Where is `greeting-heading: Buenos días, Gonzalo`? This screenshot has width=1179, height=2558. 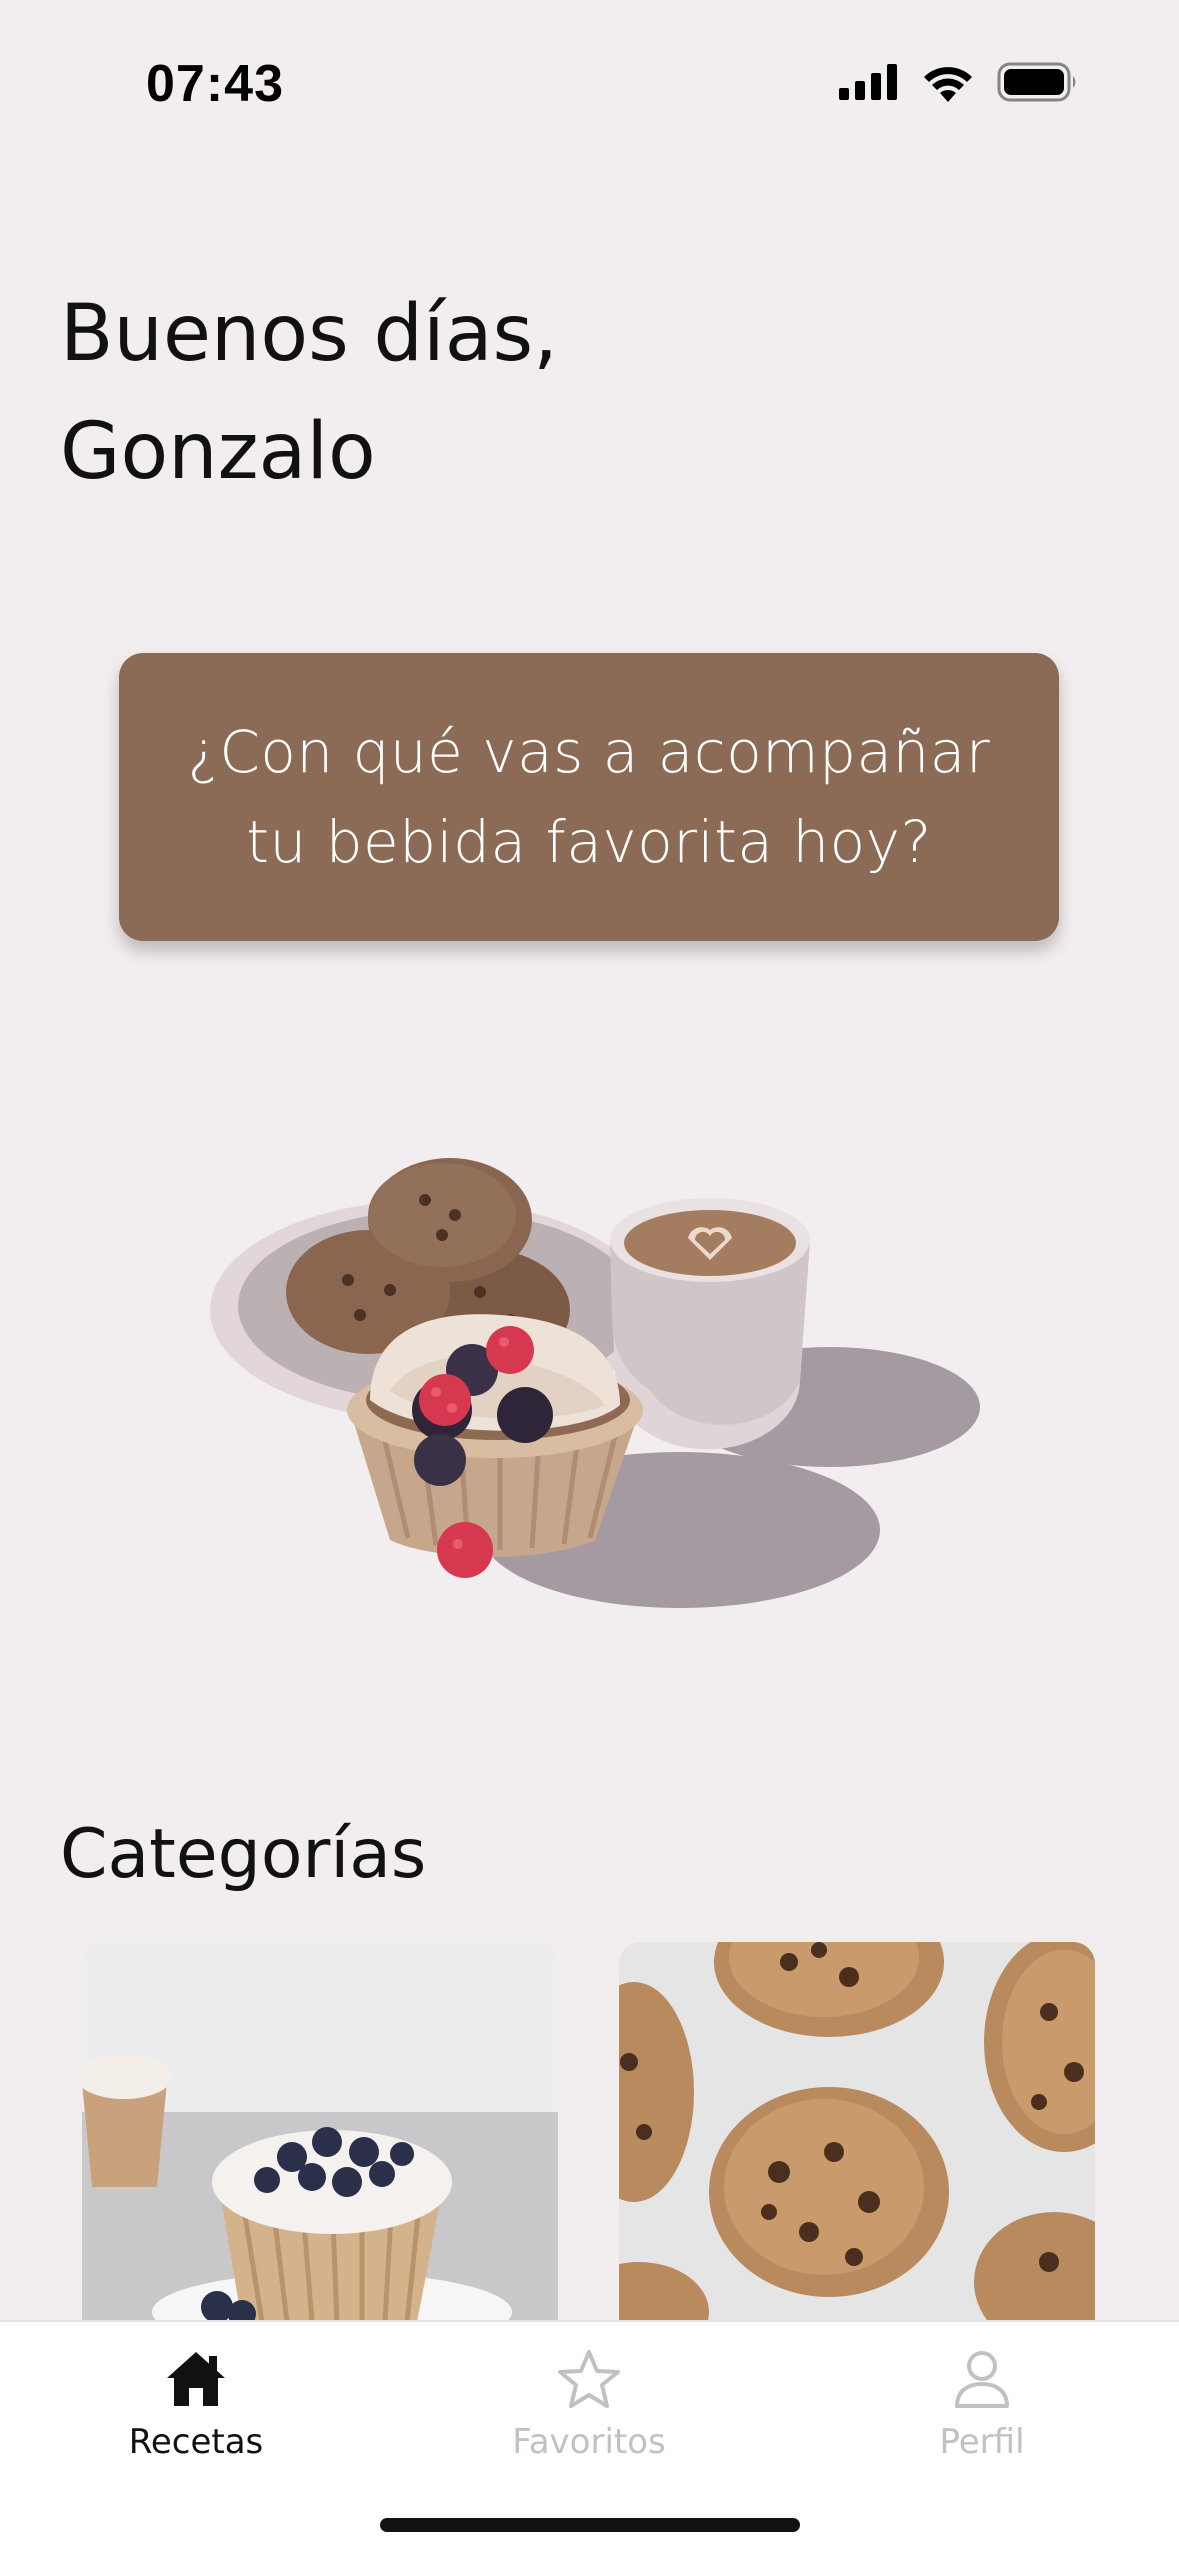
greeting-heading: Buenos días, Gonzalo is located at coordinates (309, 393).